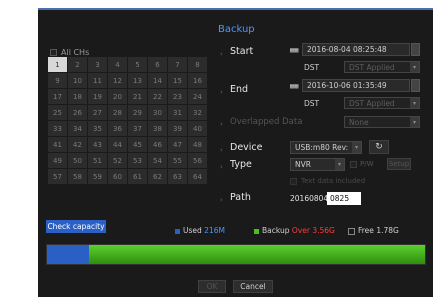  What do you see at coordinates (157, 128) in the screenshot?
I see `channel-cell: 38` at bounding box center [157, 128].